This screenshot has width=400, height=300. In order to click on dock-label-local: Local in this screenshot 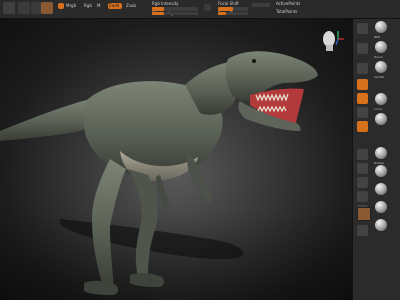, I will do `click(378, 109)`.